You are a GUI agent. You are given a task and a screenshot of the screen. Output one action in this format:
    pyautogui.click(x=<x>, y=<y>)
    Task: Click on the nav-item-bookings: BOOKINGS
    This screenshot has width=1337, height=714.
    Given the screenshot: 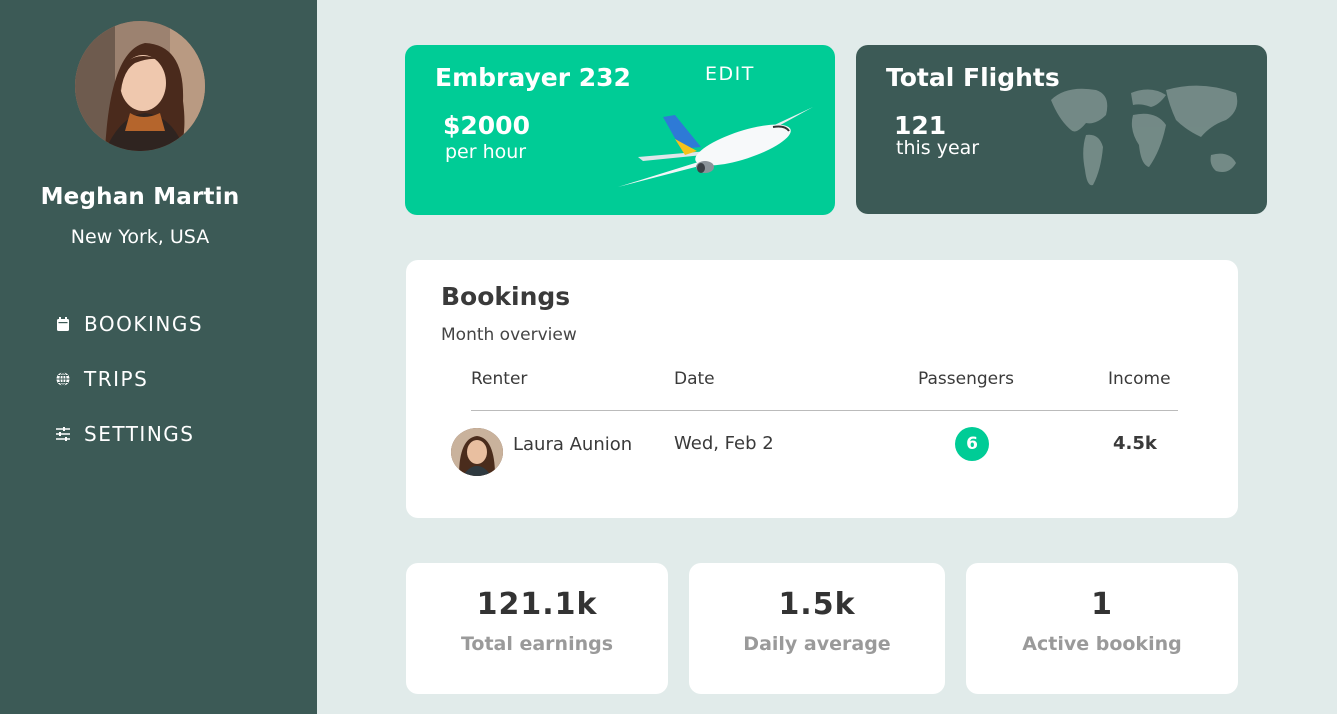 What is the action you would take?
    pyautogui.click(x=128, y=324)
    